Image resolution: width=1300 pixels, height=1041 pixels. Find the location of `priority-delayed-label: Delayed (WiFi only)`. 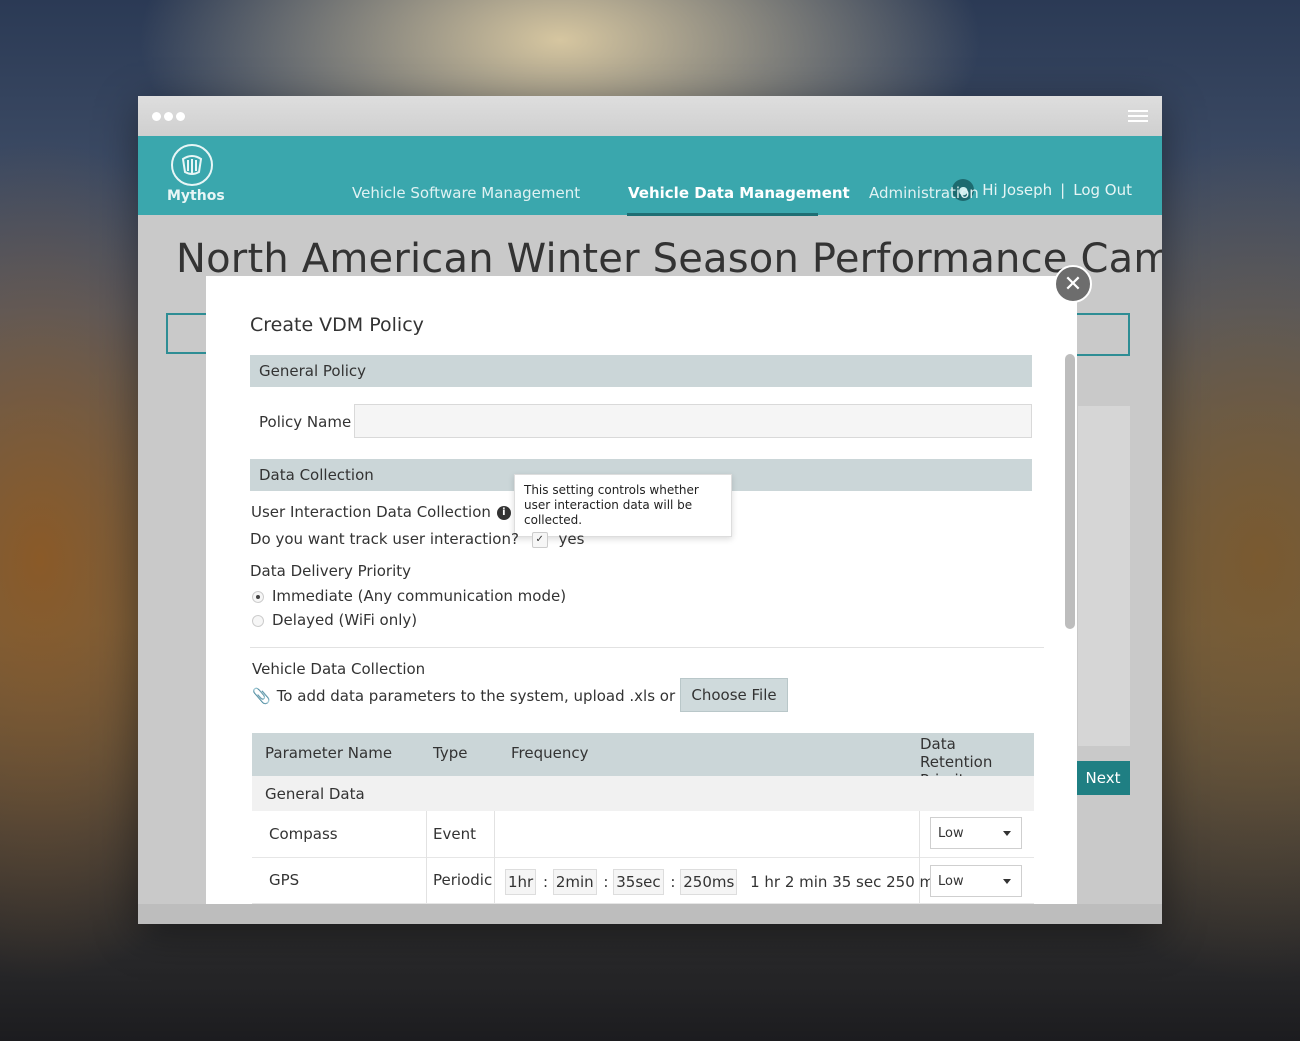

priority-delayed-label: Delayed (WiFi only) is located at coordinates (345, 620).